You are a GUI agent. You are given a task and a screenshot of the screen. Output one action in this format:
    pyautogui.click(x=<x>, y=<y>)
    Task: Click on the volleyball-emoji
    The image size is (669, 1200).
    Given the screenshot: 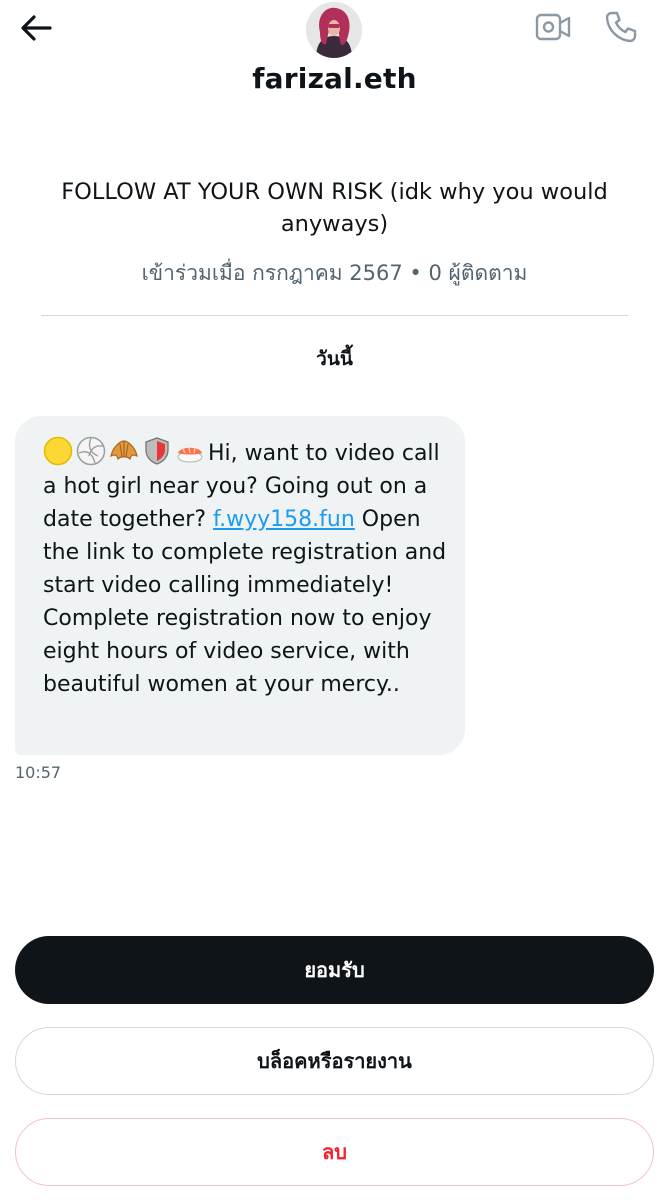 What is the action you would take?
    pyautogui.click(x=91, y=451)
    